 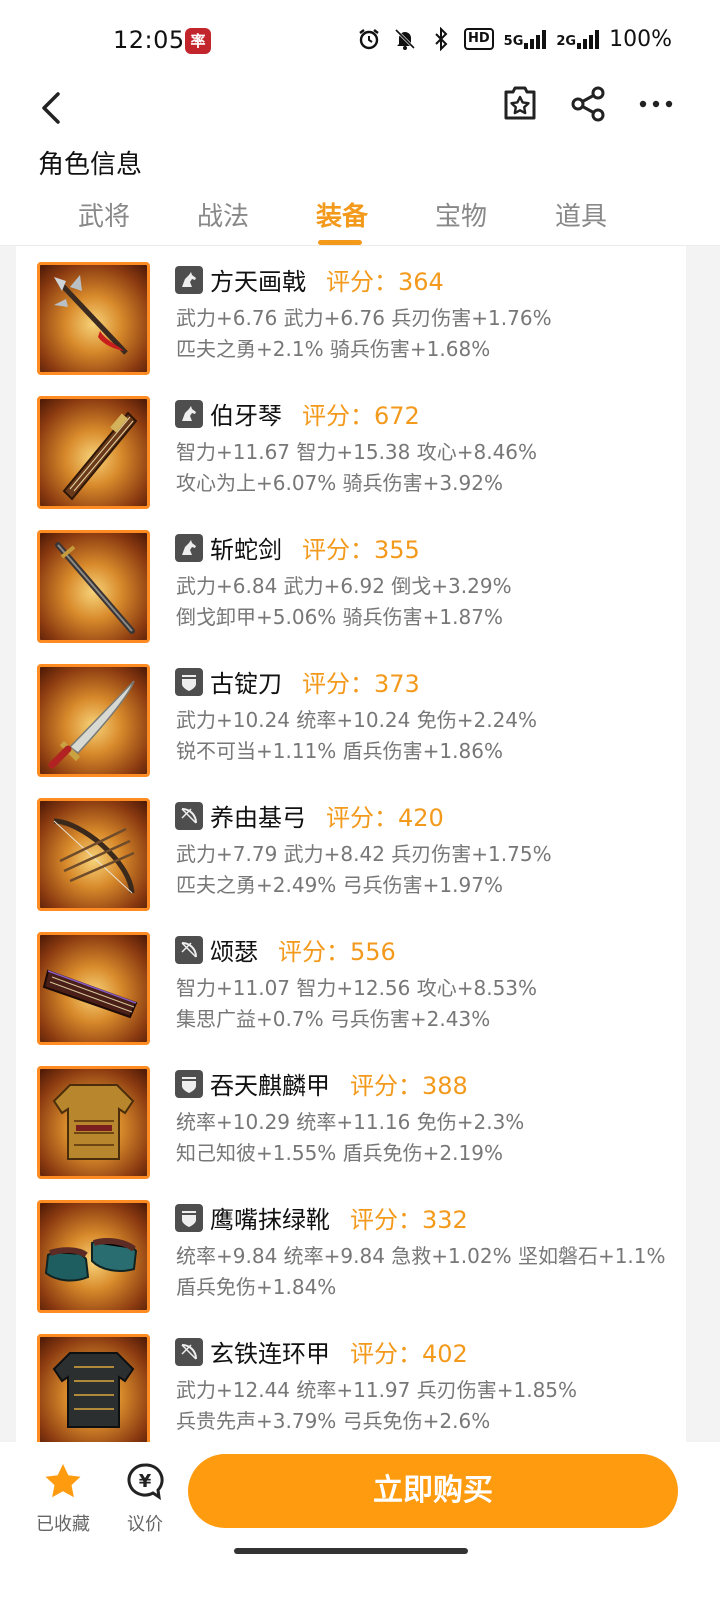 I want to click on signal-2g-icon: 2G, so click(x=578, y=39).